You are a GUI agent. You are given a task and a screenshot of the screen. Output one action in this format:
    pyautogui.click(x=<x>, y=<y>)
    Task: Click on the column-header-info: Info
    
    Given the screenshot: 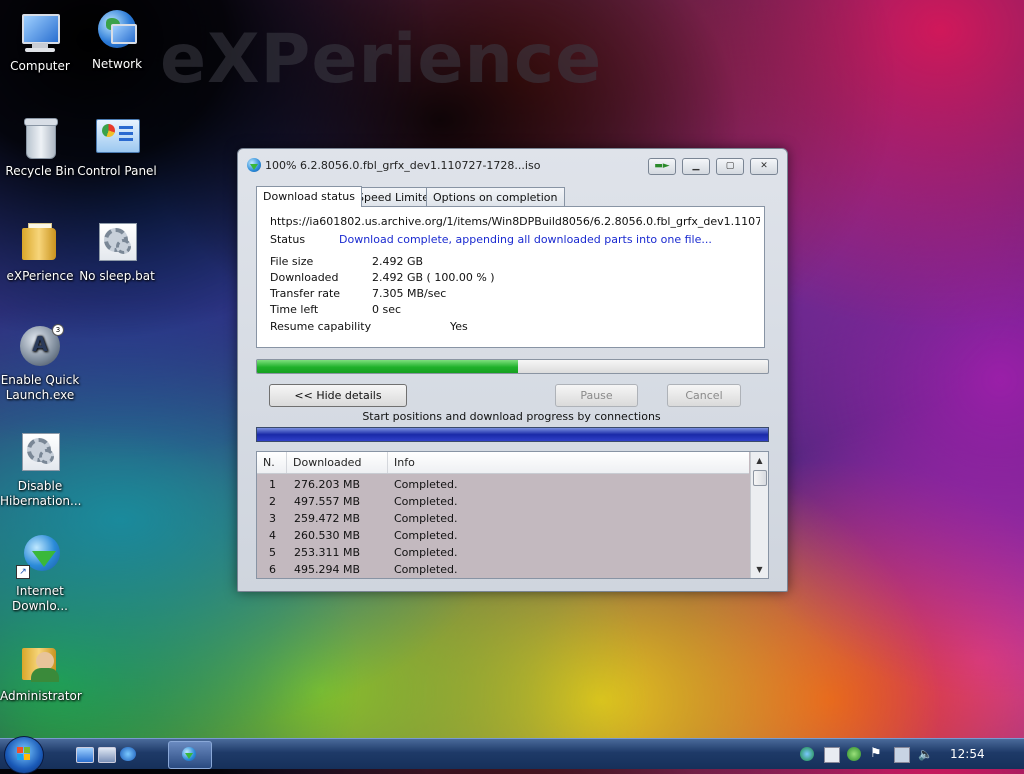 What is the action you would take?
    pyautogui.click(x=568, y=462)
    